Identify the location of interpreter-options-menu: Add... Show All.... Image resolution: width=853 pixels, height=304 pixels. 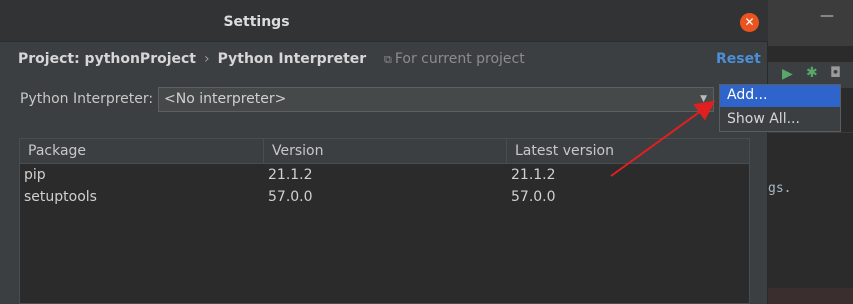
(780, 108).